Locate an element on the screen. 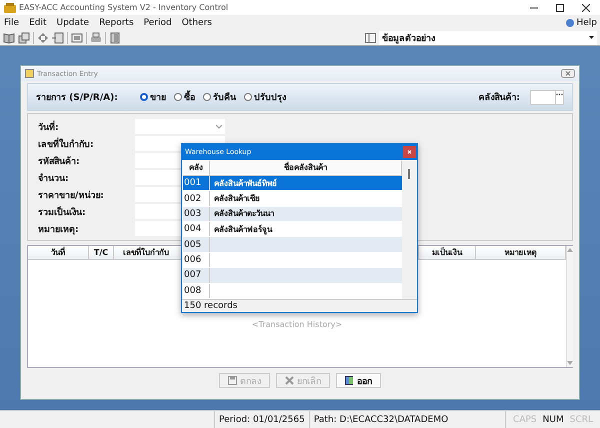 The height and width of the screenshot is (428, 600). field-label: เลขที่ใบกำกับ: is located at coordinates (66, 143).